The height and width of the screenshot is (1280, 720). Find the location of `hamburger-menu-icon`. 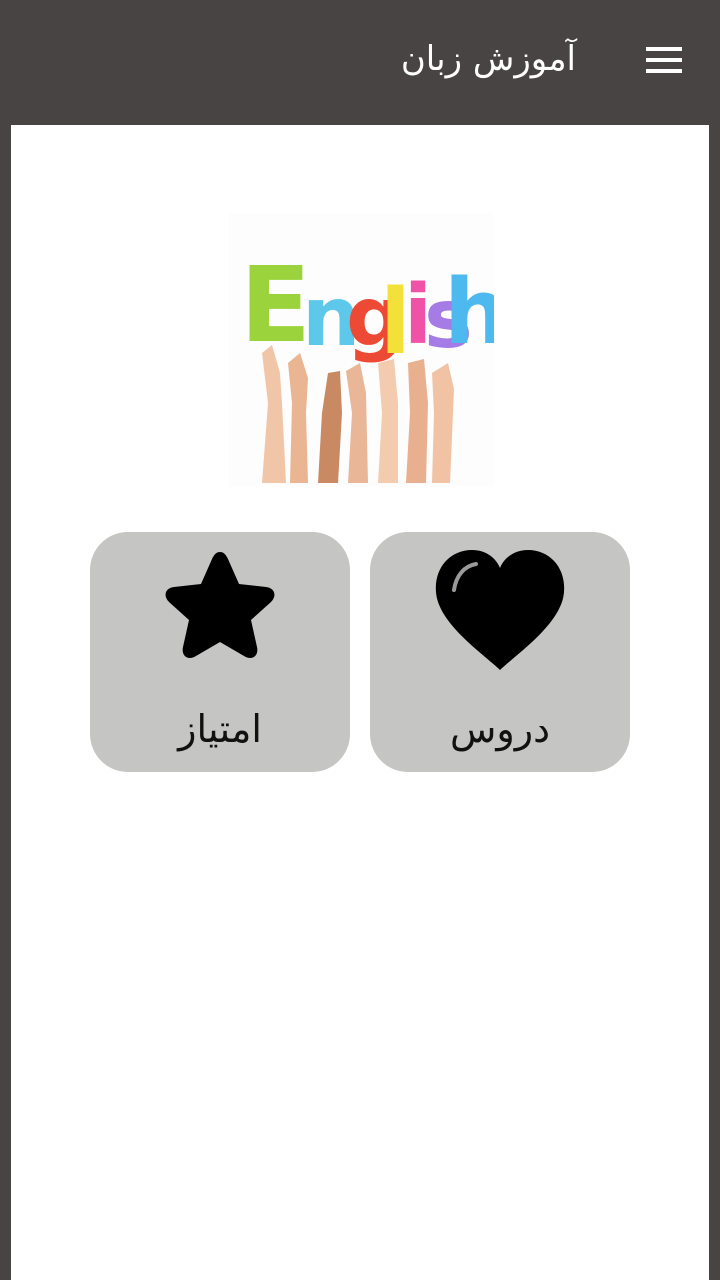

hamburger-menu-icon is located at coordinates (664, 60).